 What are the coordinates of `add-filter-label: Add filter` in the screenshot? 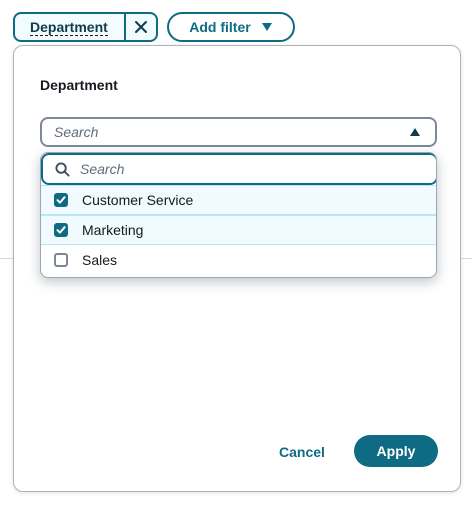 It's located at (220, 27).